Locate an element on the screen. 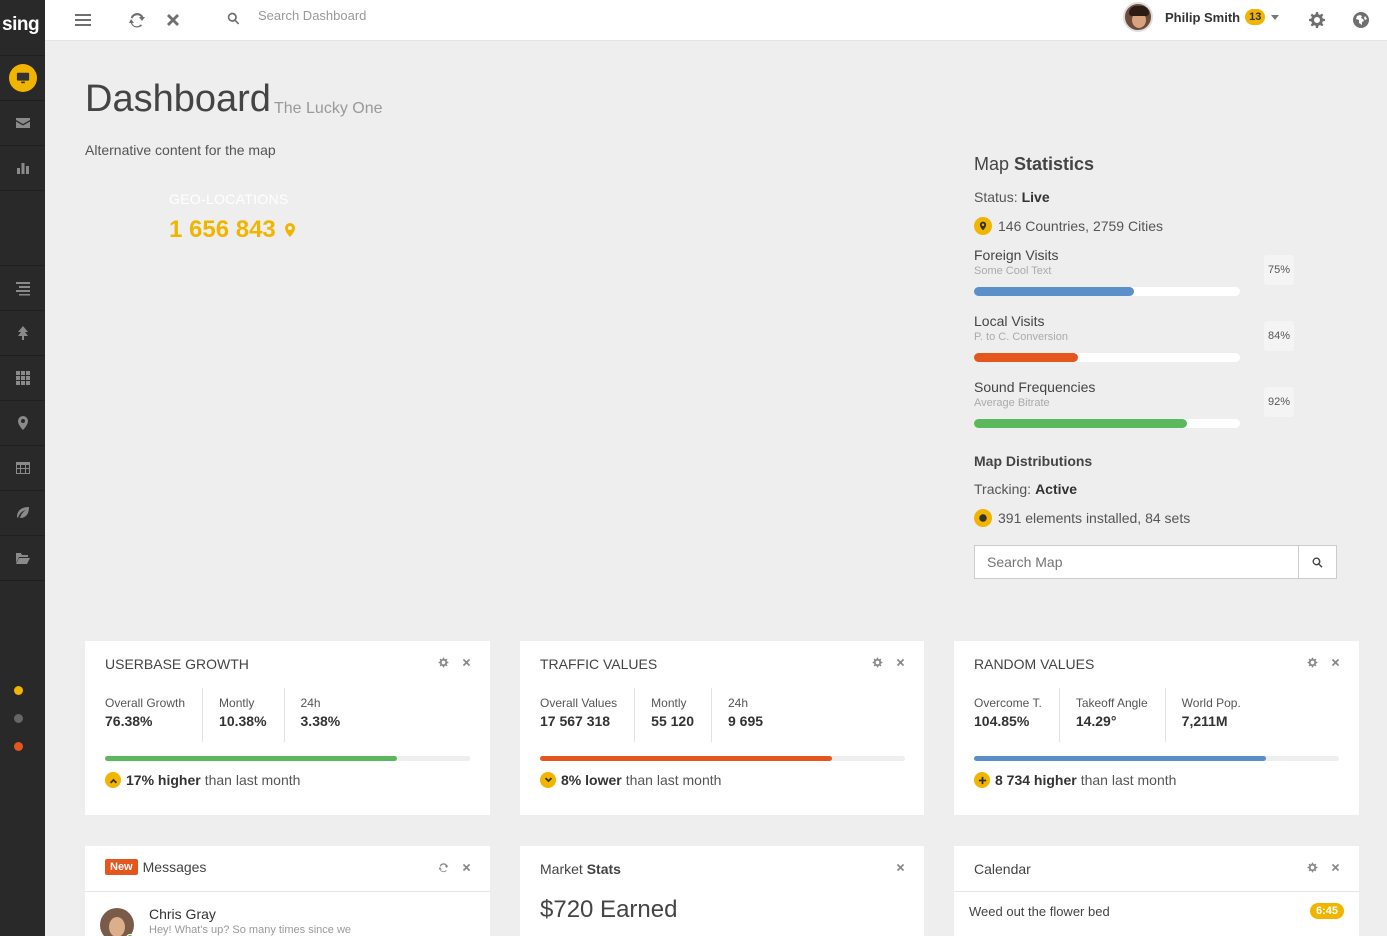  stat-column: Montly 10.38% is located at coordinates (252, 715).